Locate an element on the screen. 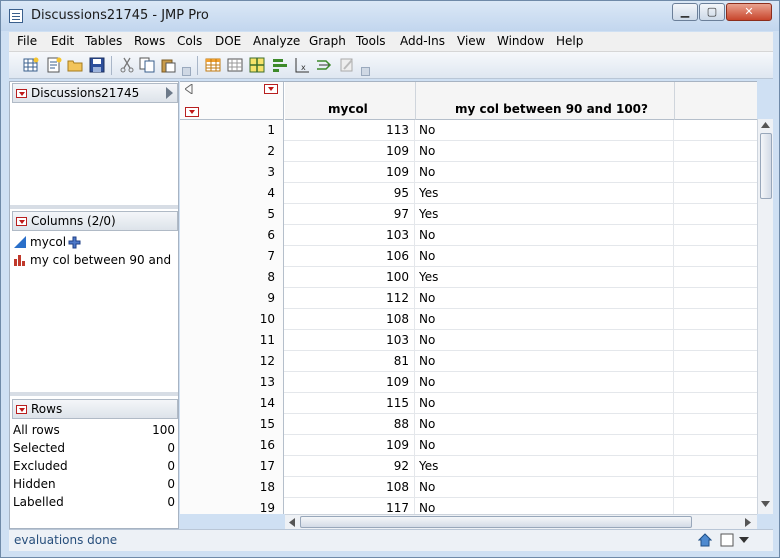 The image size is (780, 558). menu-help: Help is located at coordinates (569, 41).